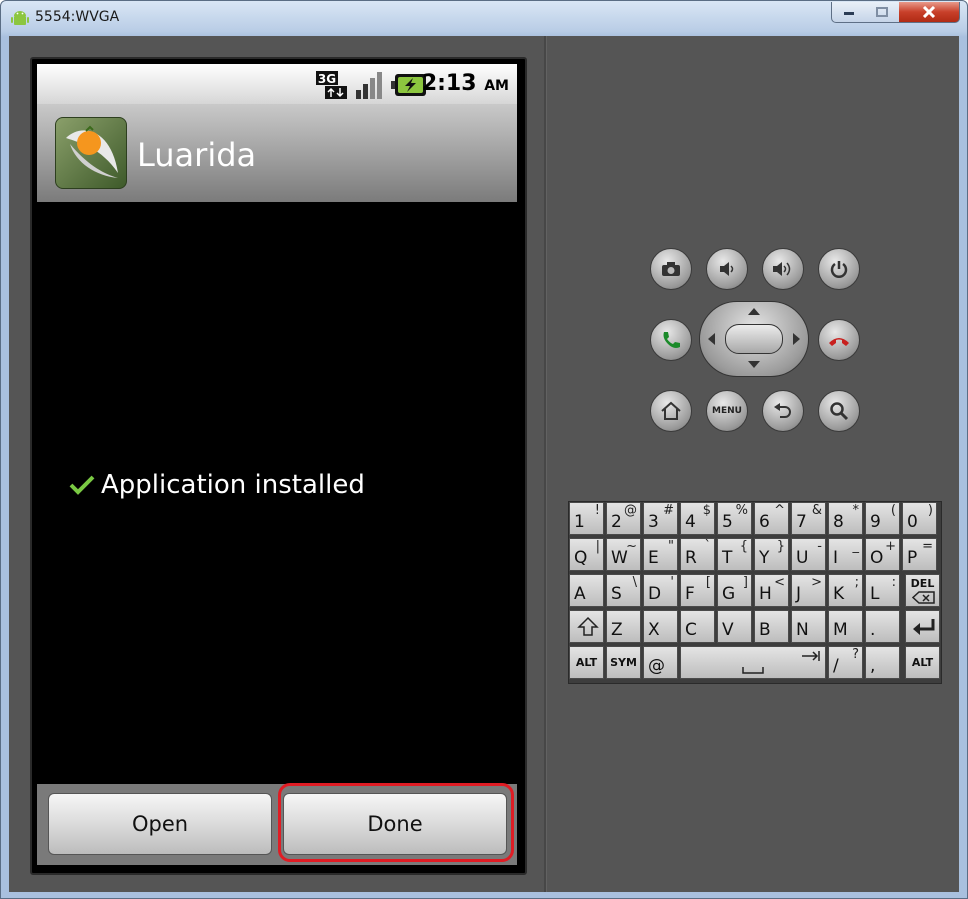 This screenshot has height=899, width=968. I want to click on key-q: Q |, so click(586, 554).